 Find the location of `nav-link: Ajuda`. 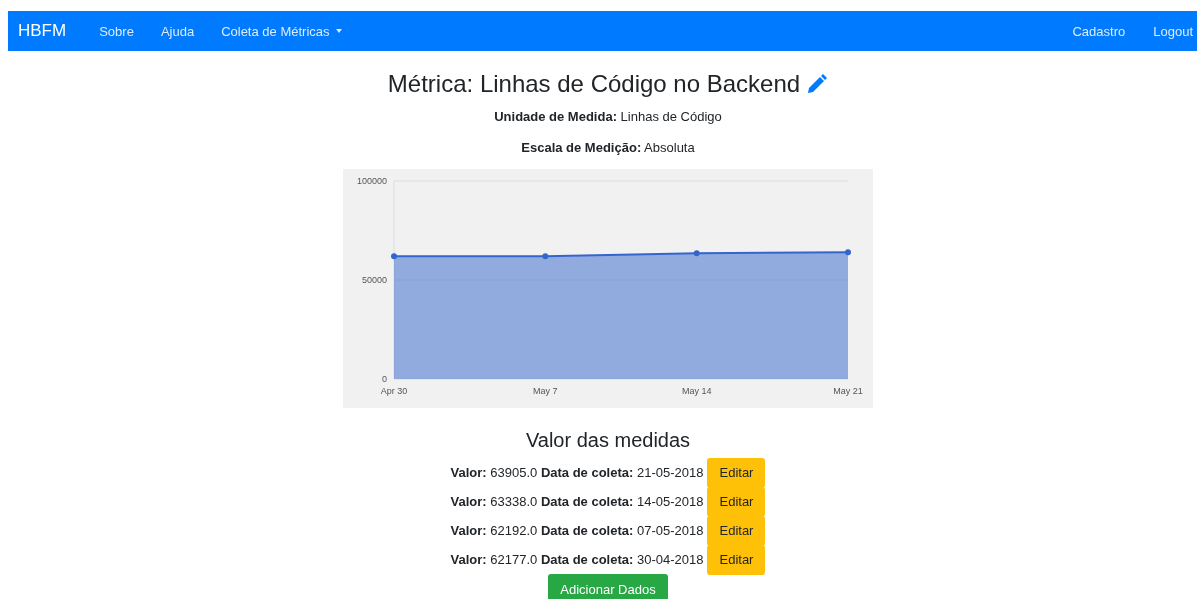

nav-link: Ajuda is located at coordinates (177, 31).